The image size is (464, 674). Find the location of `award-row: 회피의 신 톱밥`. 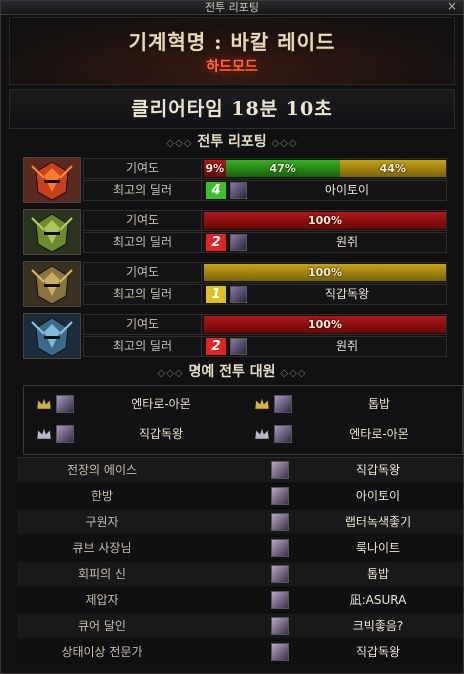

award-row: 회피의 신 톱밥 is located at coordinates (240, 574).